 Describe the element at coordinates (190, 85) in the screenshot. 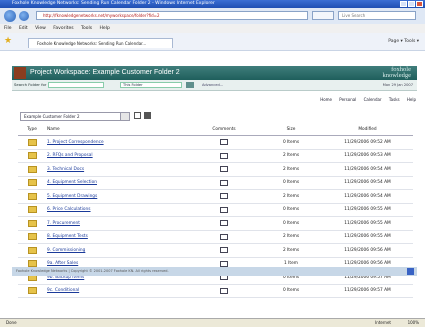

I see `search-go-button` at that location.